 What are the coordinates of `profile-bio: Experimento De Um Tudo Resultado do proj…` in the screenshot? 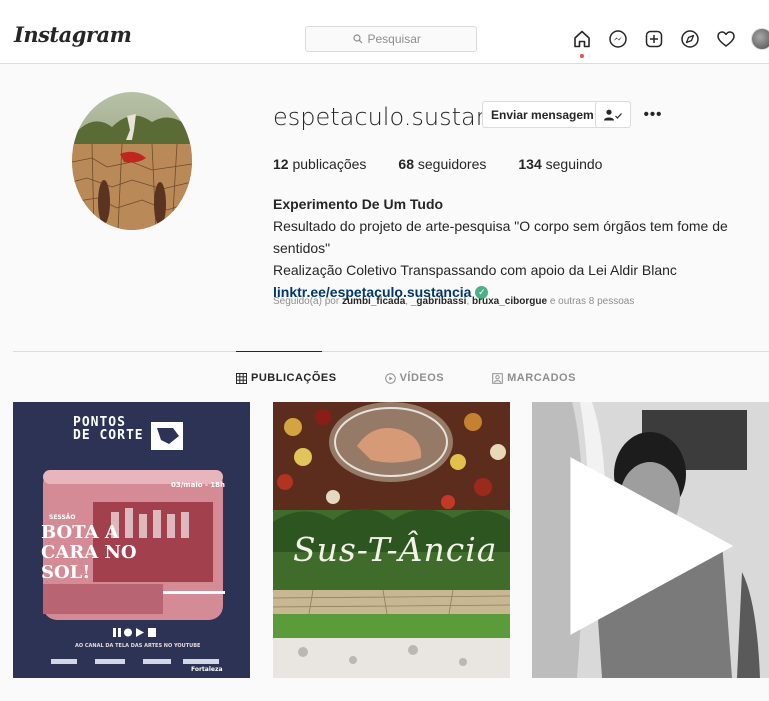 It's located at (521, 248).